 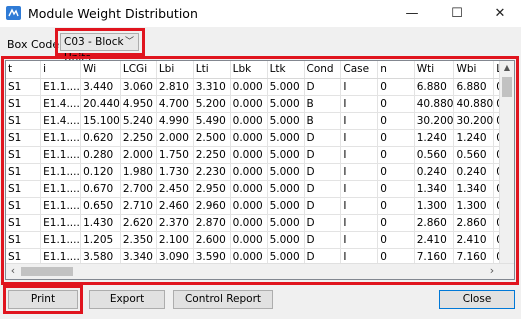 I want to click on box-code-select: C03 - Block Units ﹀, so click(x=99, y=48).